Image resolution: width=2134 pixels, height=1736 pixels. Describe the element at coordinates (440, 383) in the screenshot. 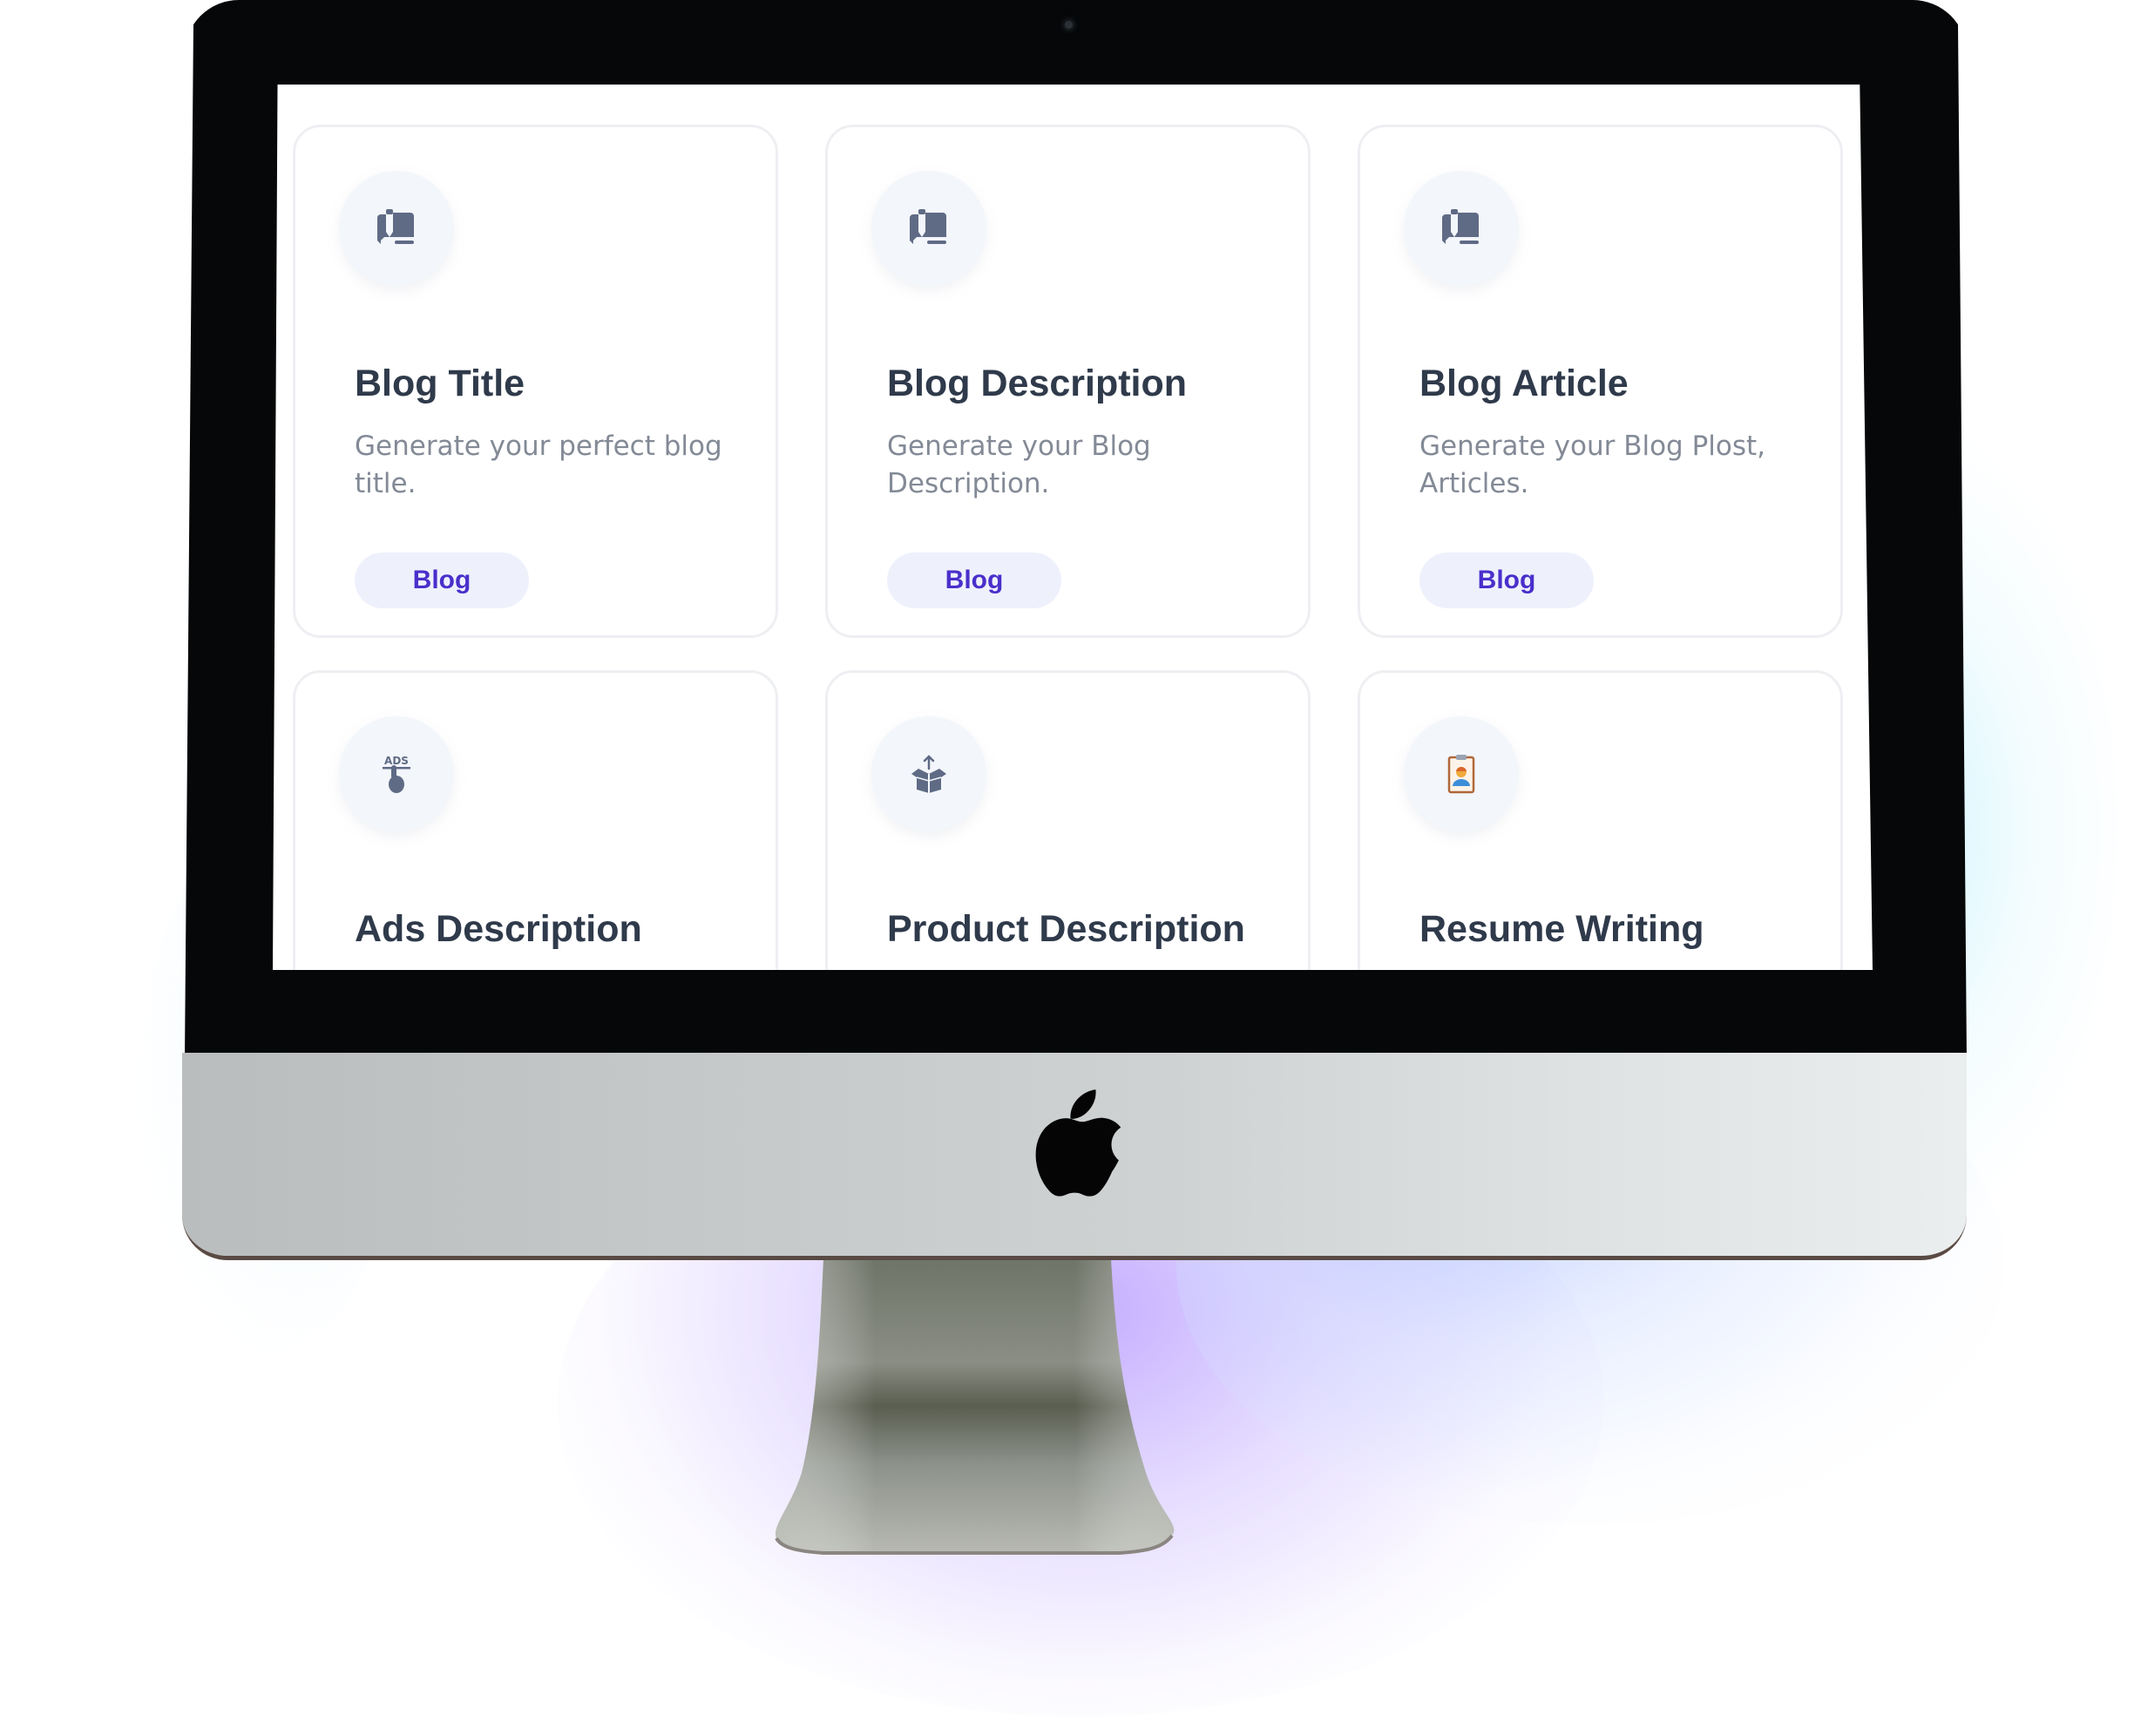

I see `card-title: Blog Title` at that location.